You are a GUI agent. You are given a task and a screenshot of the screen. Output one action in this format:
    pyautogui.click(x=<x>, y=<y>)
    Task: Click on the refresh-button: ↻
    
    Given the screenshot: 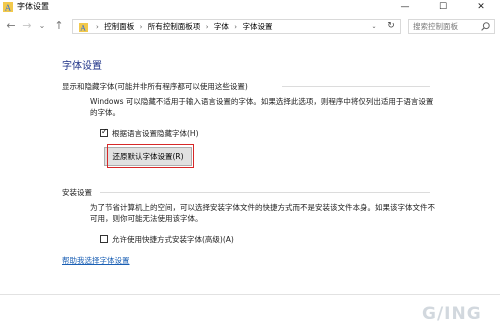 What is the action you would take?
    pyautogui.click(x=391, y=26)
    